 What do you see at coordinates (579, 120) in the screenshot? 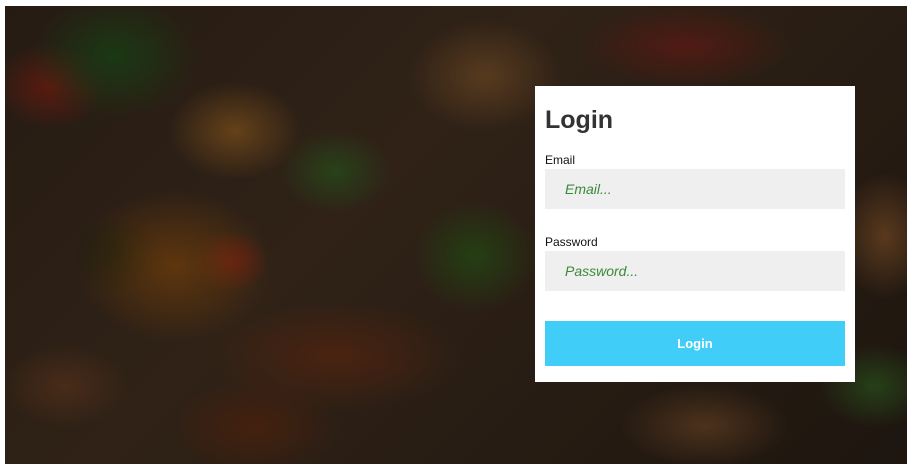
I see `login-title: Login` at bounding box center [579, 120].